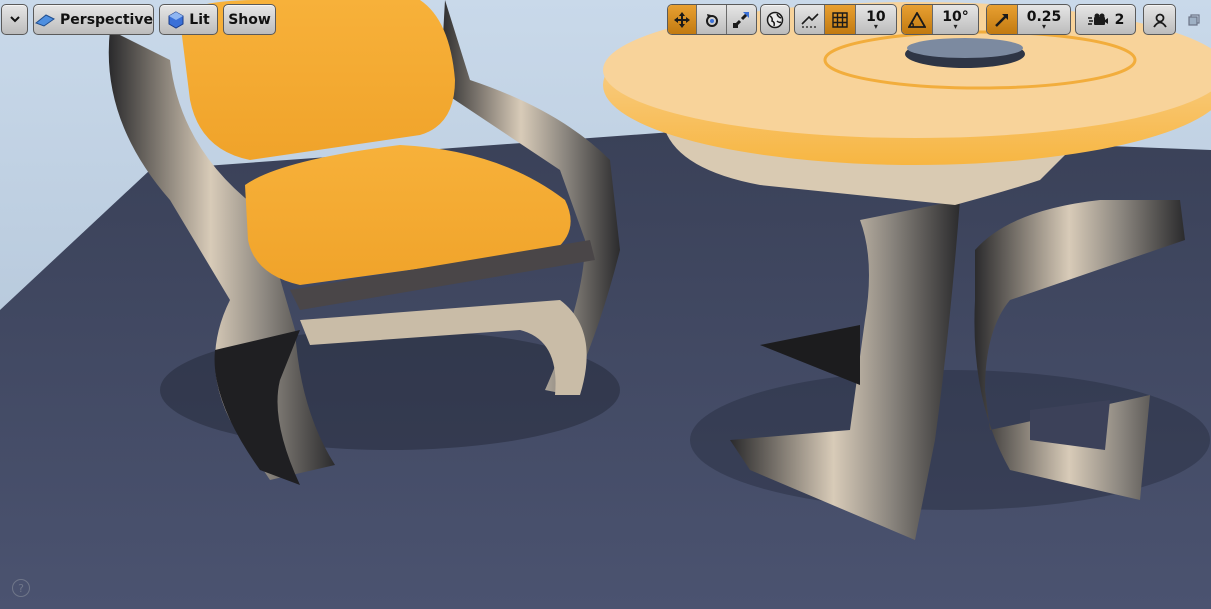  I want to click on translate-tool-button, so click(682, 19).